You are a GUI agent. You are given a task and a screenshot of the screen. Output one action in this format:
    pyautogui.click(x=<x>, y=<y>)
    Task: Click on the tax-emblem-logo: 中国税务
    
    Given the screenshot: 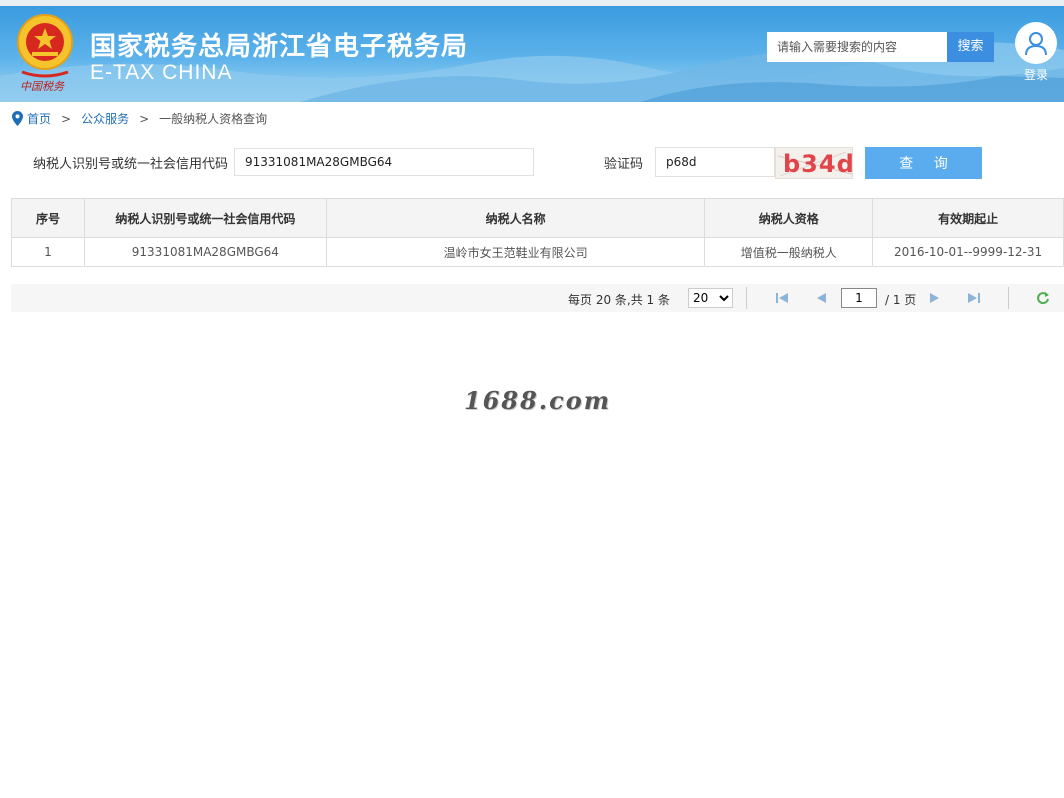 What is the action you would take?
    pyautogui.click(x=45, y=54)
    